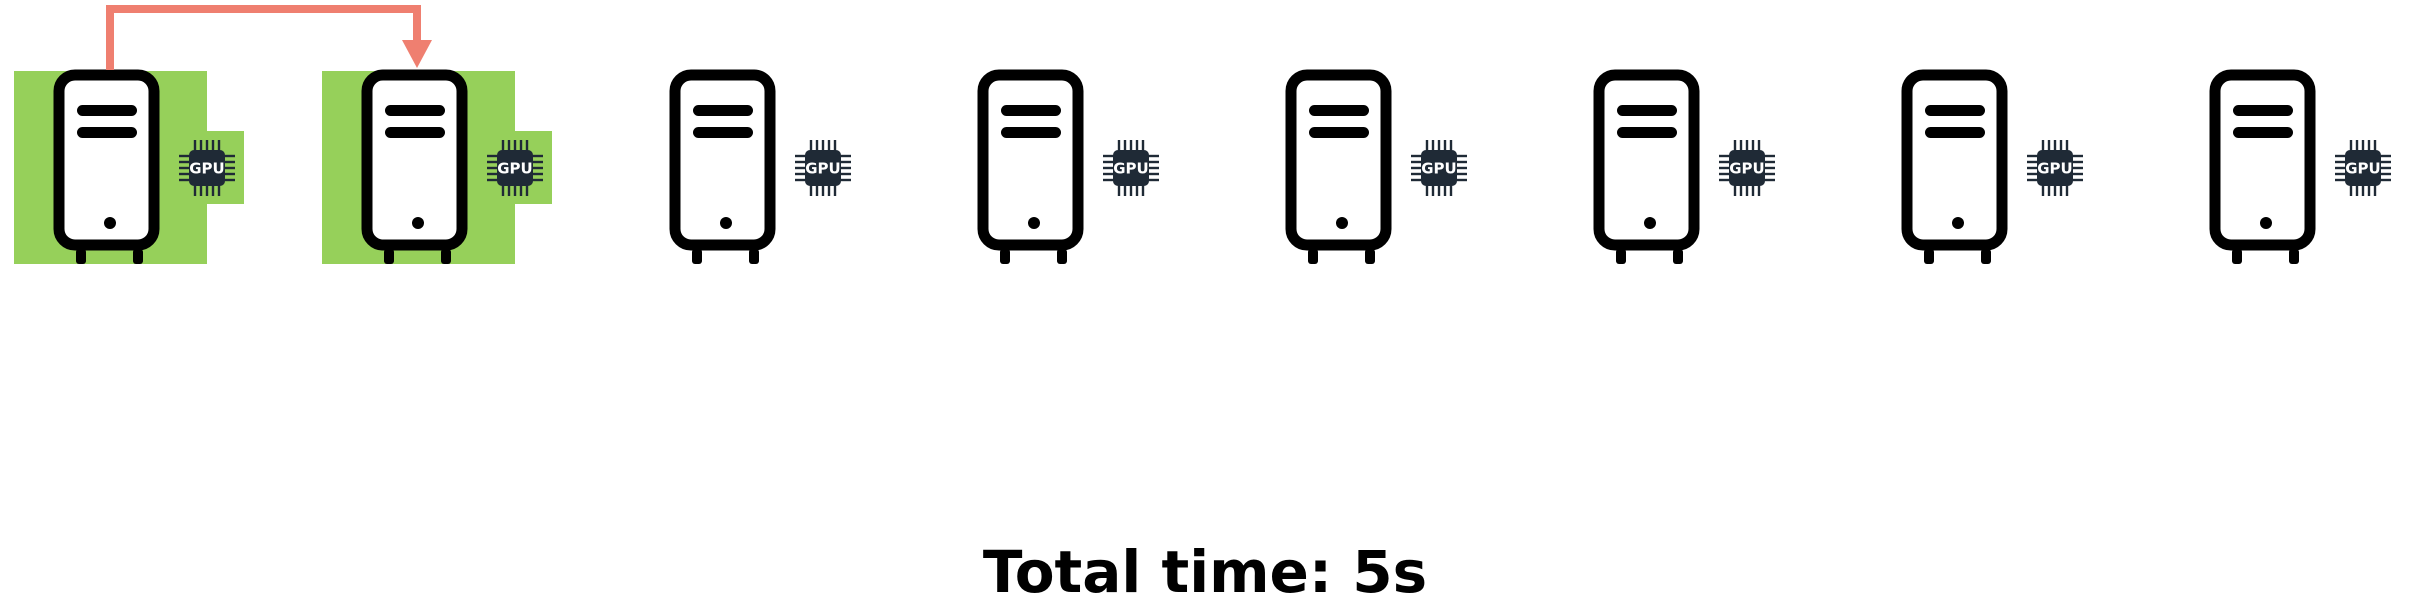  I want to click on server-node-8: GPU, so click(2300, 166).